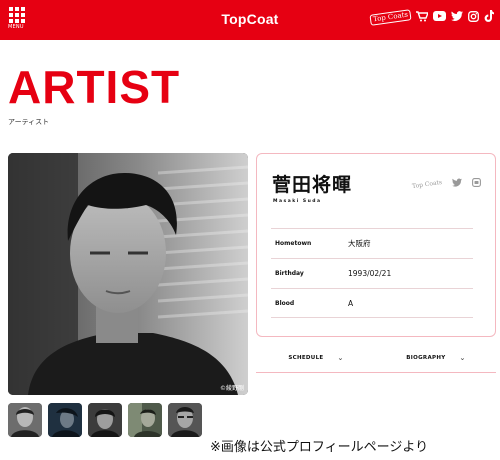 This screenshot has height=460, width=500. I want to click on artist-name-en: Masaki Suda, so click(297, 201).